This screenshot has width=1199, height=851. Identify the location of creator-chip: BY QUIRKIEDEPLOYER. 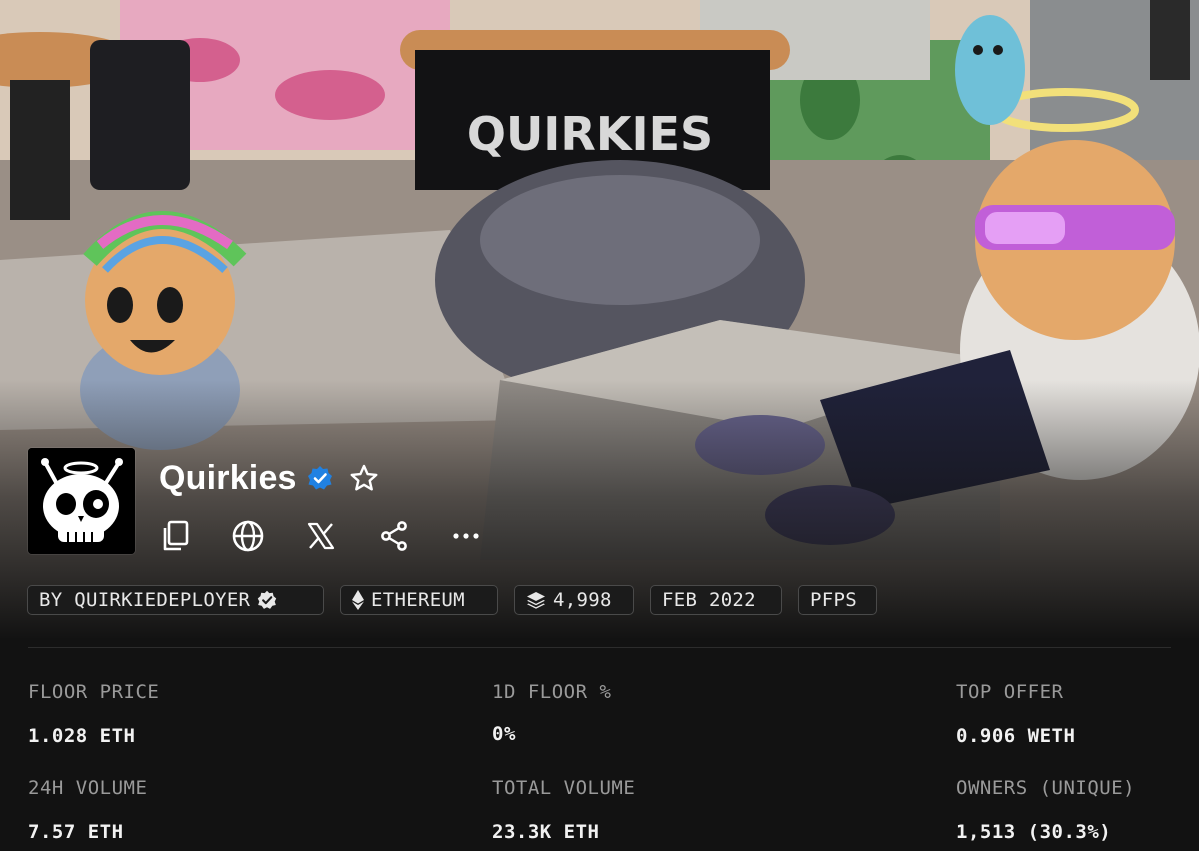
(175, 600).